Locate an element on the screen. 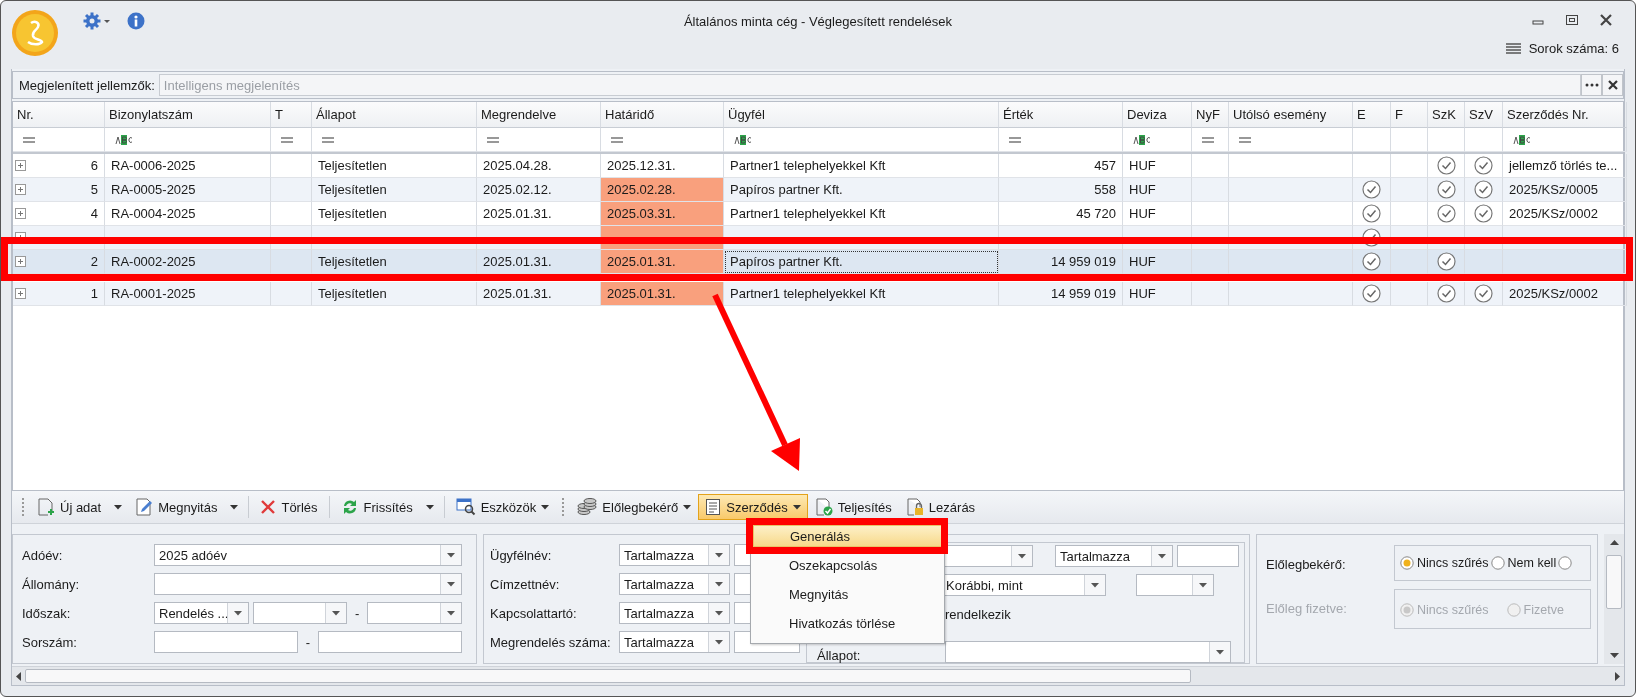 This screenshot has width=1636, height=697. display-field: Intelligens megjelenítés is located at coordinates (869, 85).